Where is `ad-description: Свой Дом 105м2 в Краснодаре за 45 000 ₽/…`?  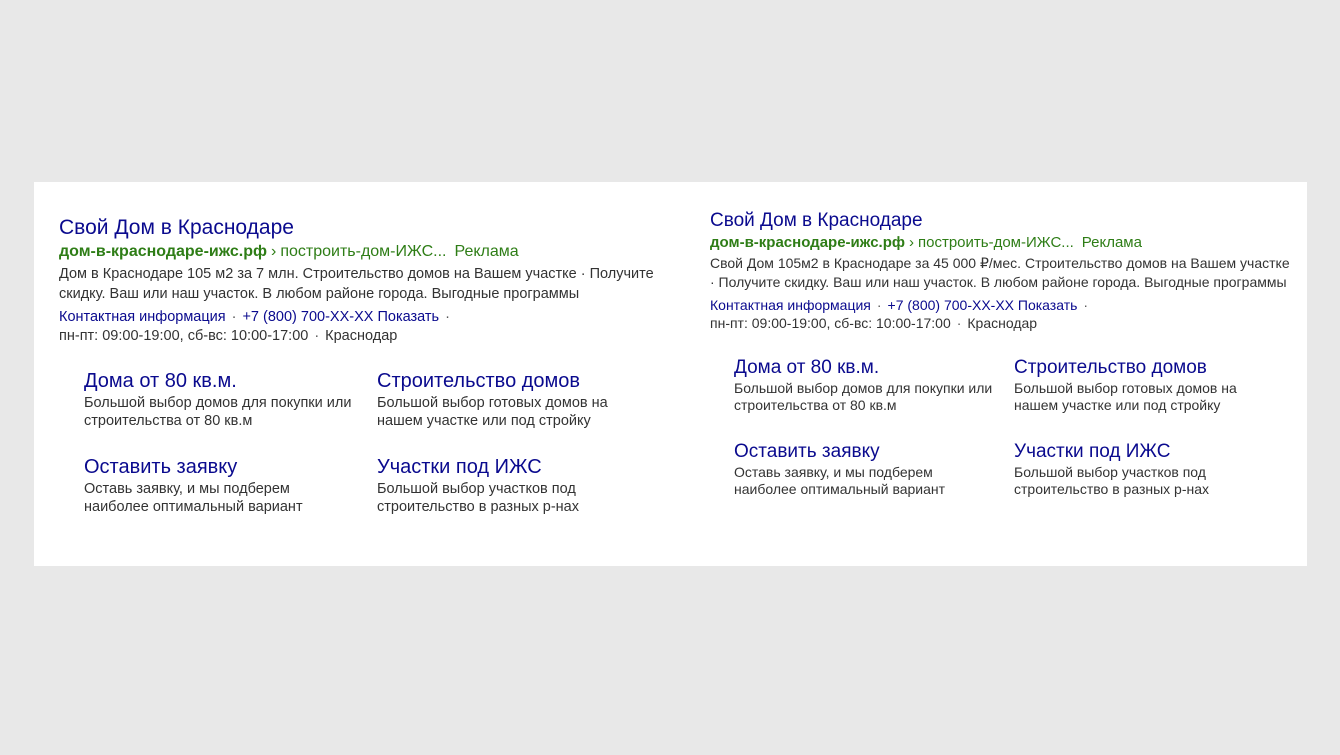 ad-description: Свой Дом 105м2 в Краснодаре за 45 000 ₽/… is located at coordinates (1000, 272).